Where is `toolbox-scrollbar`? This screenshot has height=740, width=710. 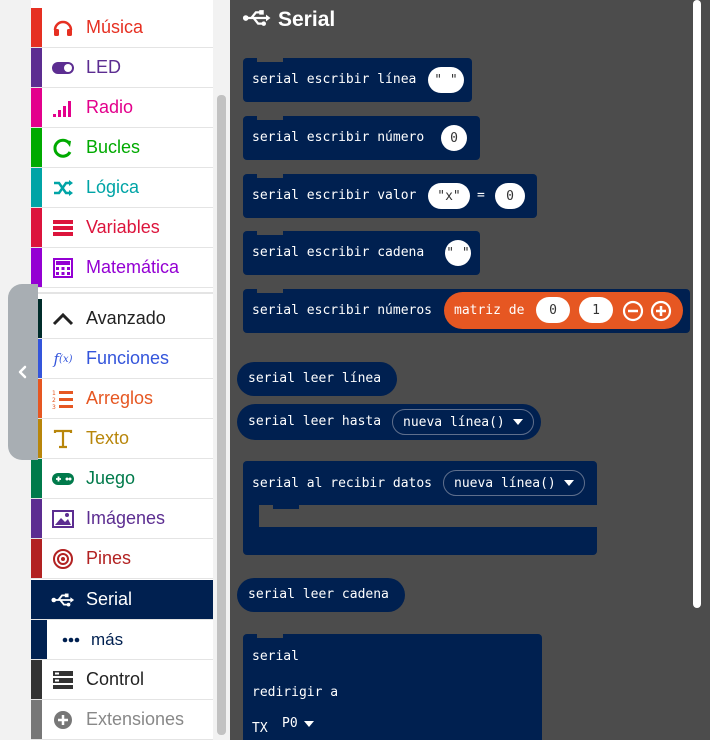 toolbox-scrollbar is located at coordinates (221, 370).